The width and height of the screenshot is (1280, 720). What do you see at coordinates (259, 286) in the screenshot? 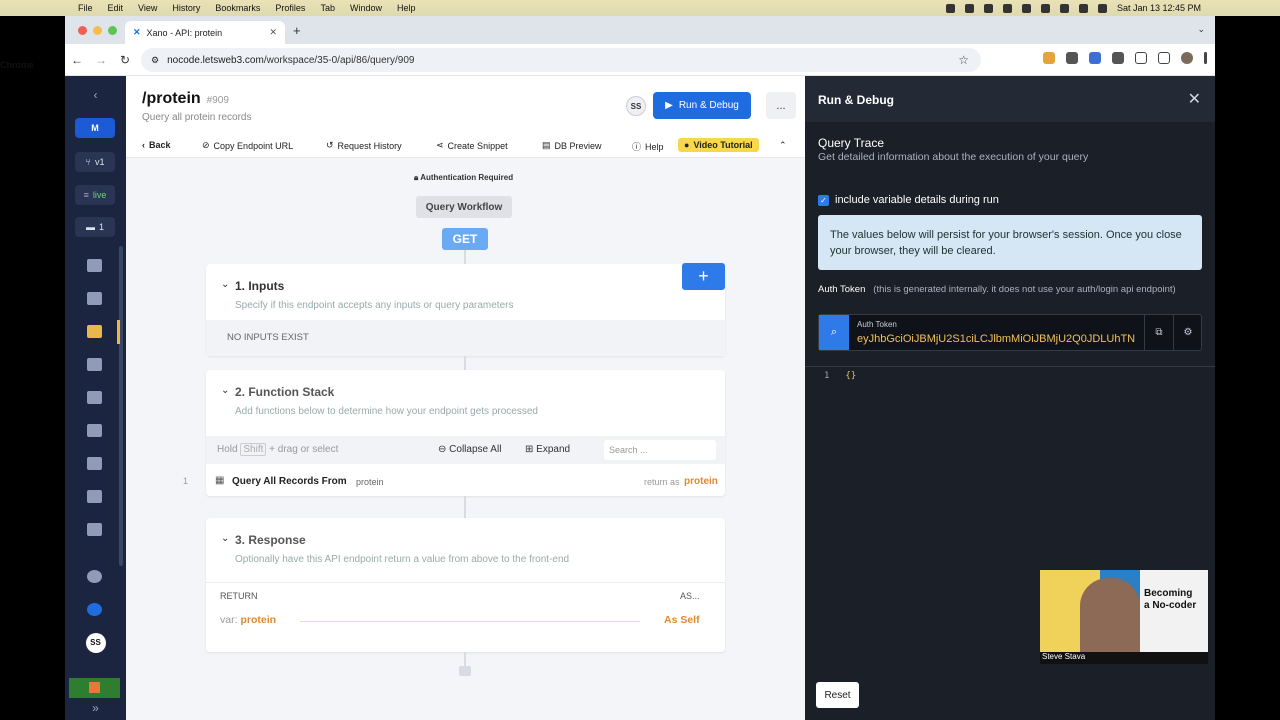
I see `inputs-title: 1. Inputs` at bounding box center [259, 286].